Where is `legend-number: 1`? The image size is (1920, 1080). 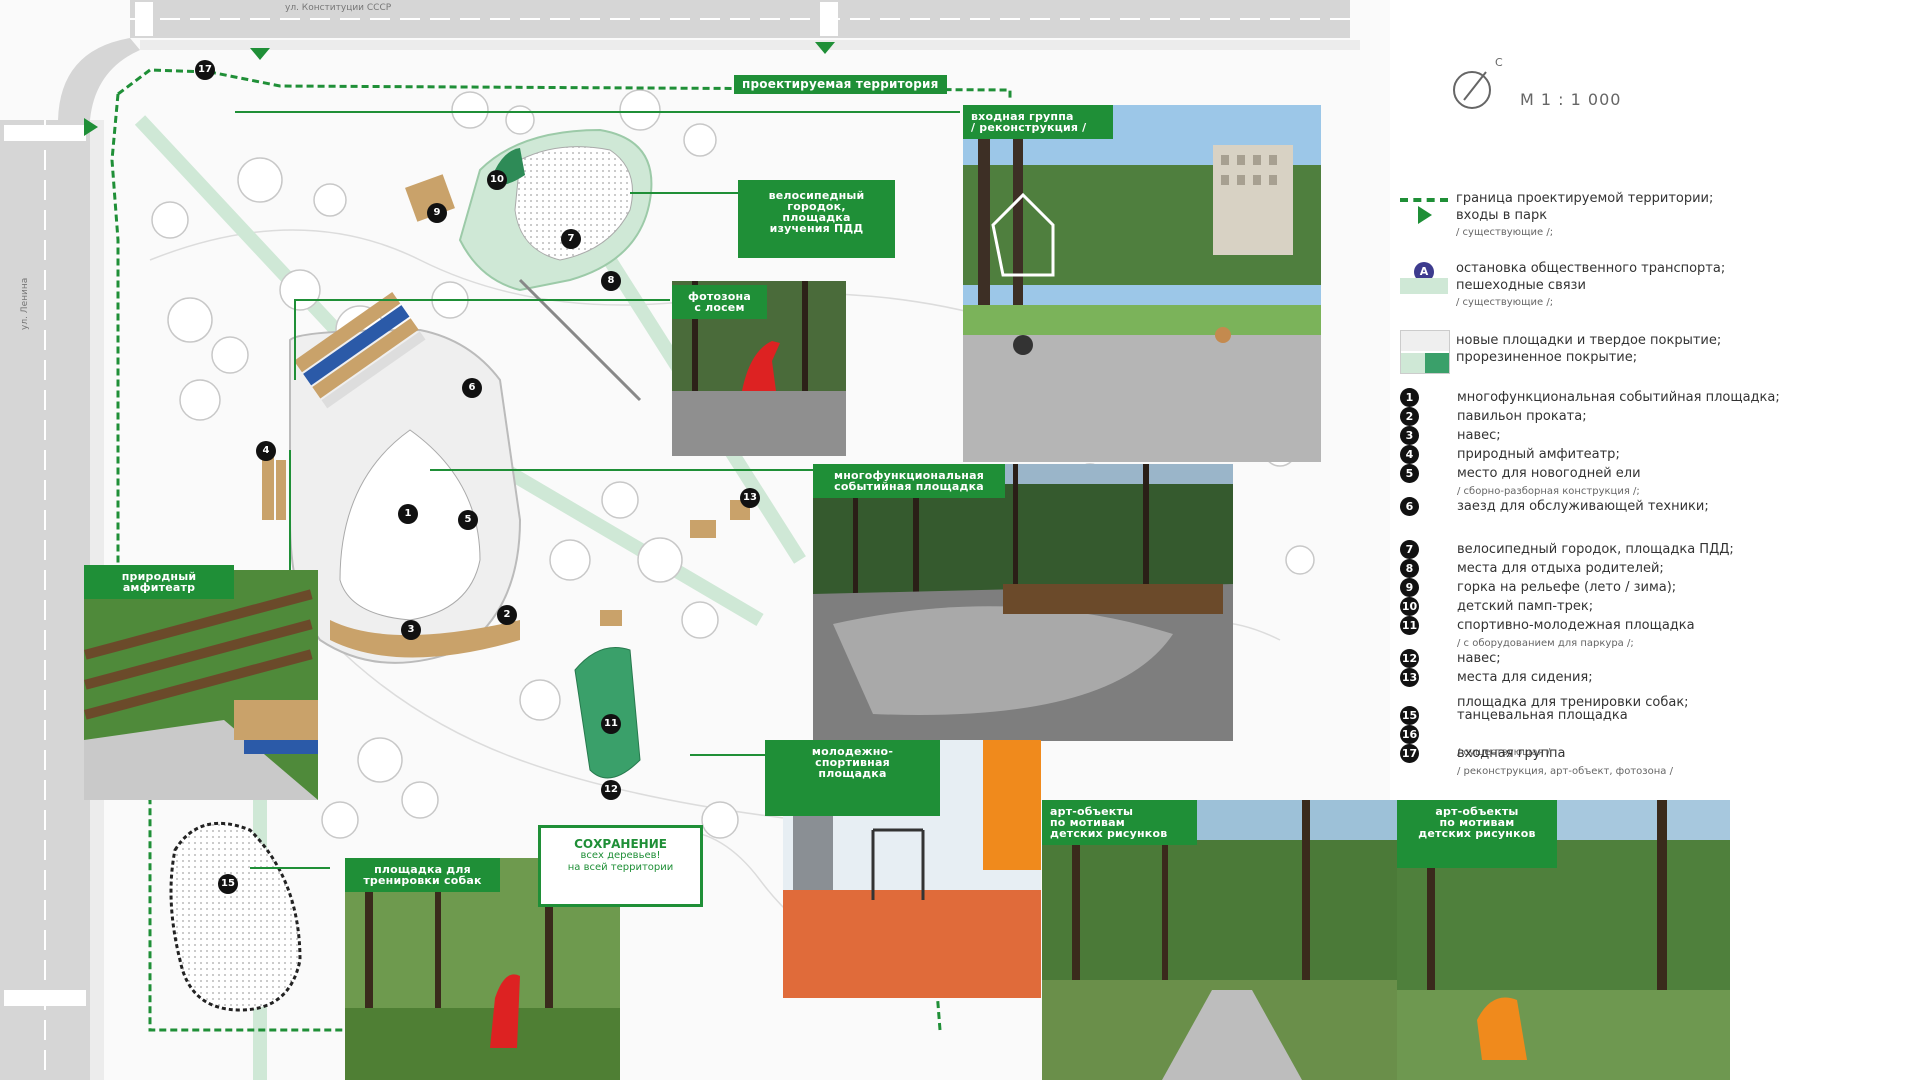 legend-number: 1 is located at coordinates (1409, 397).